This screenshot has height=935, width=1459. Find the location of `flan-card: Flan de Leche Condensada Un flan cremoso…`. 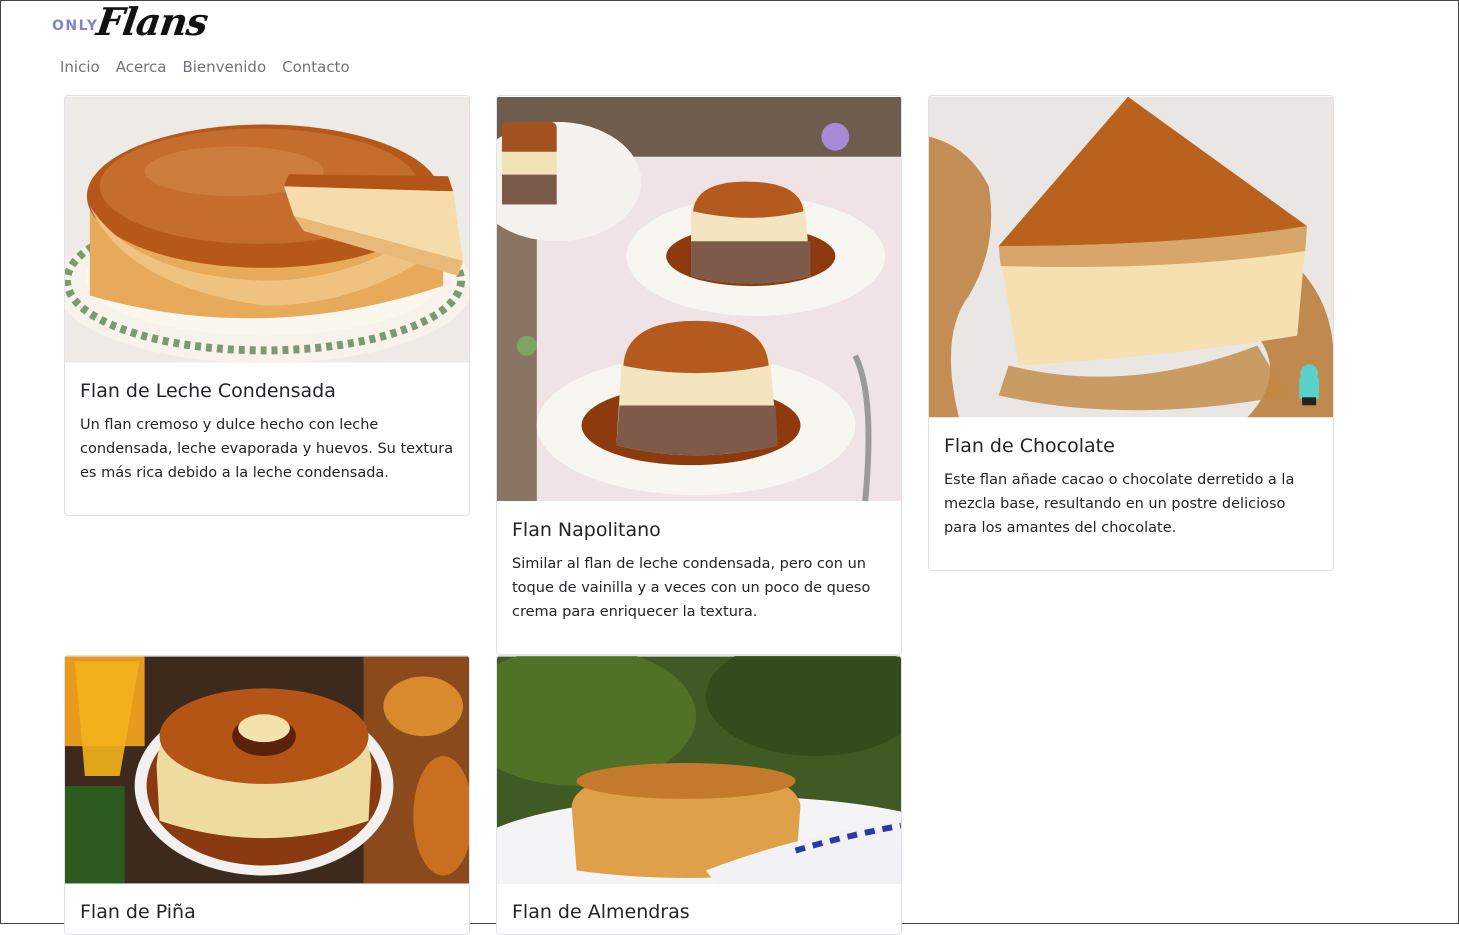

flan-card: Flan de Leche Condensada Un flan cremoso… is located at coordinates (267, 305).